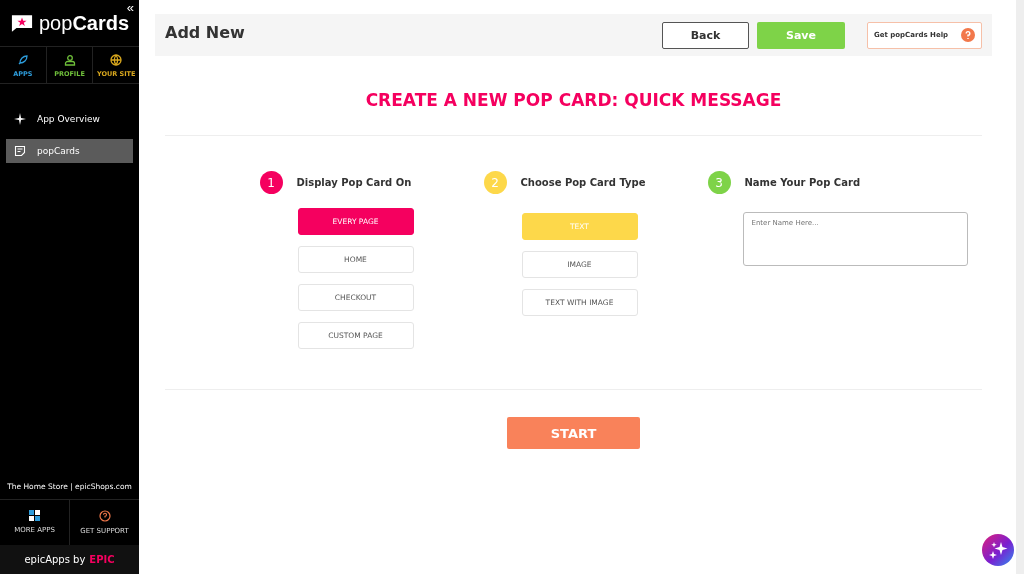 This screenshot has width=1024, height=574. Describe the element at coordinates (495, 182) in the screenshot. I see `step-number: 2` at that location.